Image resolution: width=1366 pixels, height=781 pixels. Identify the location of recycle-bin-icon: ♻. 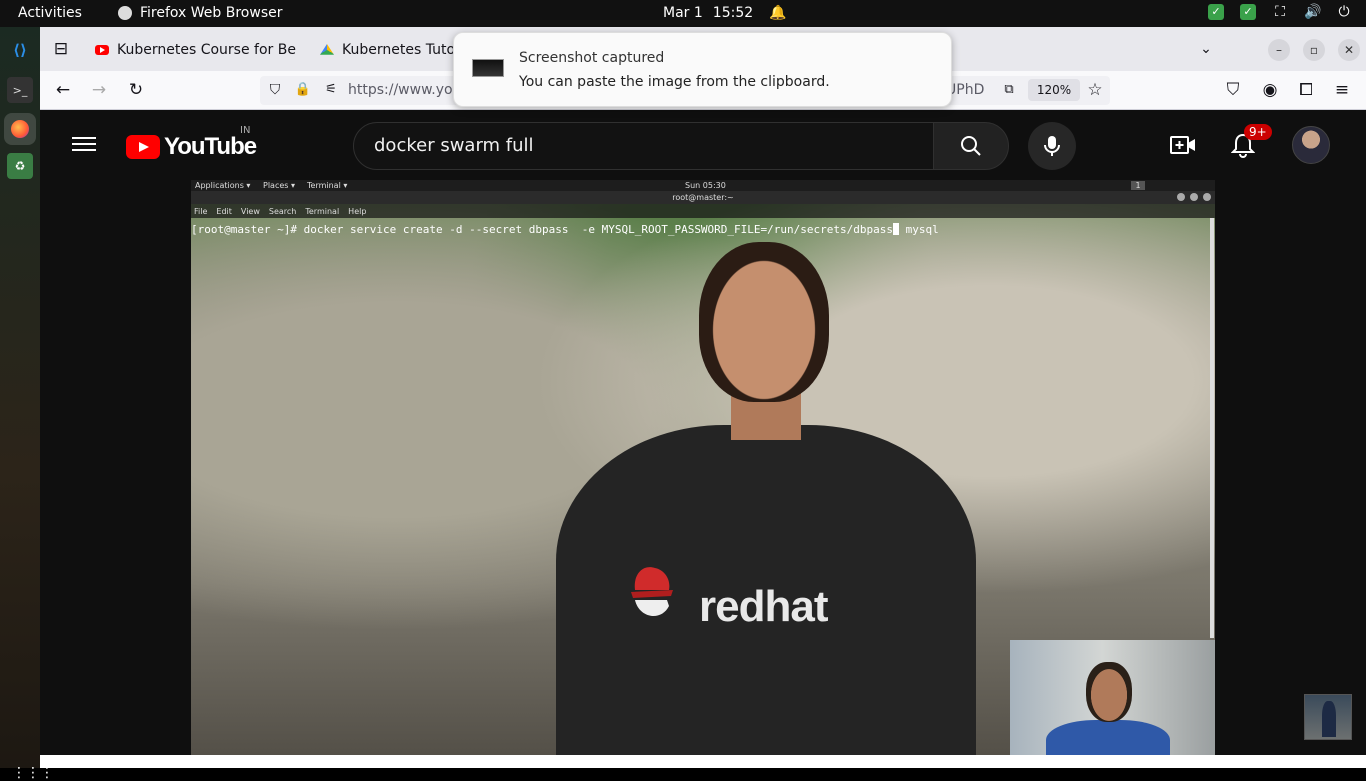
(20, 166).